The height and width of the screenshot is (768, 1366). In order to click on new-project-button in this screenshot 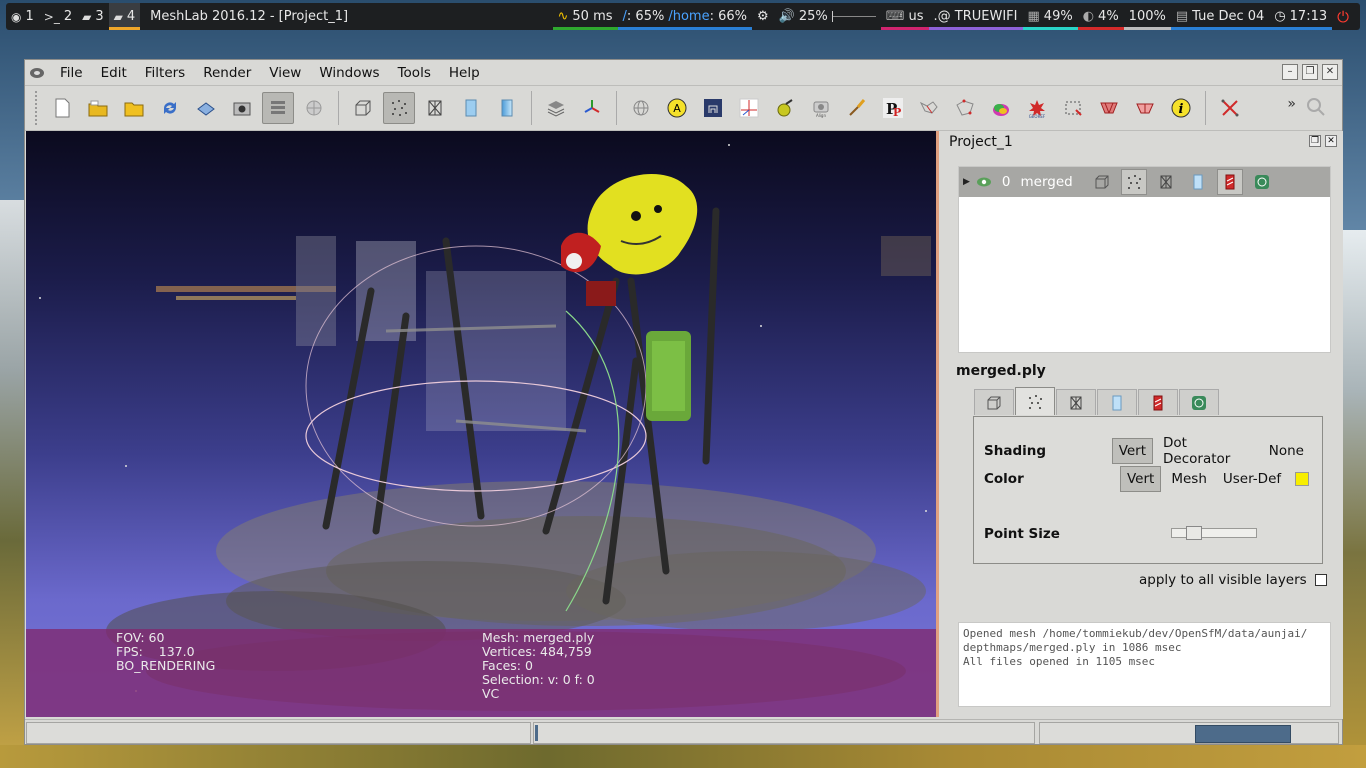, I will do `click(62, 108)`.